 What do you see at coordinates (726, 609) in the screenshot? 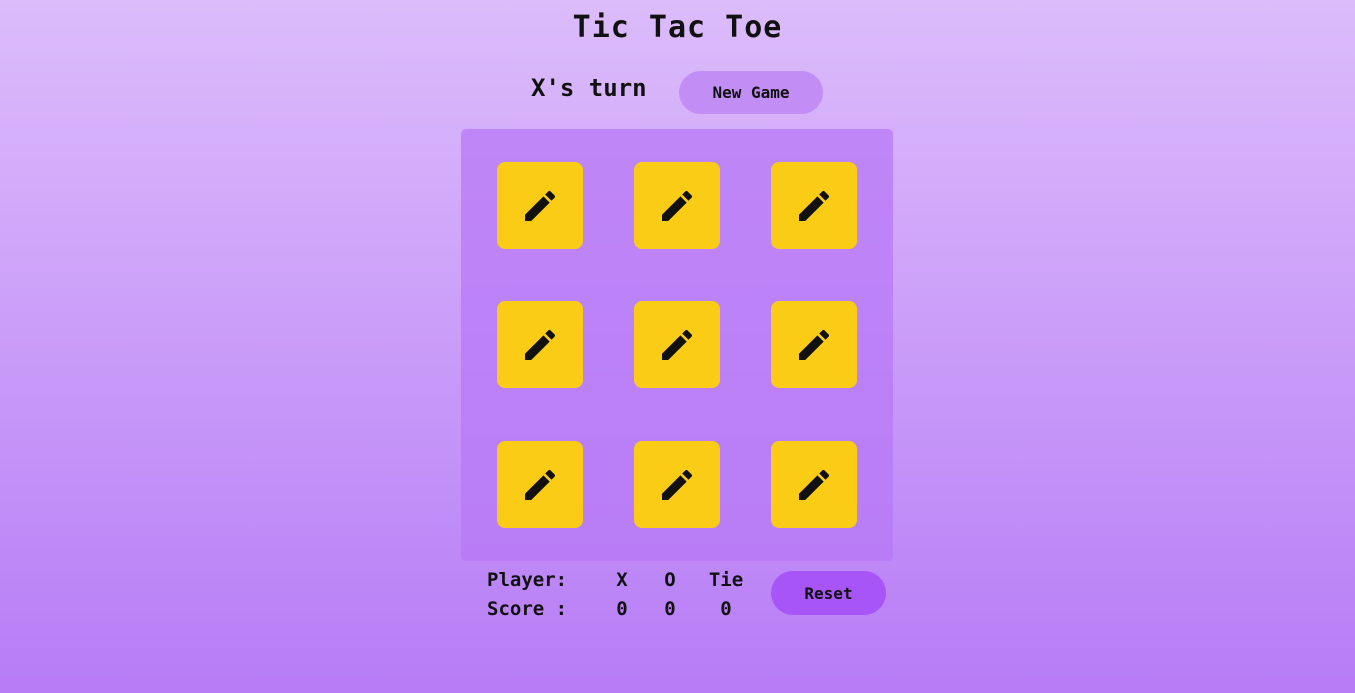
I see `score-value-tie: 0` at bounding box center [726, 609].